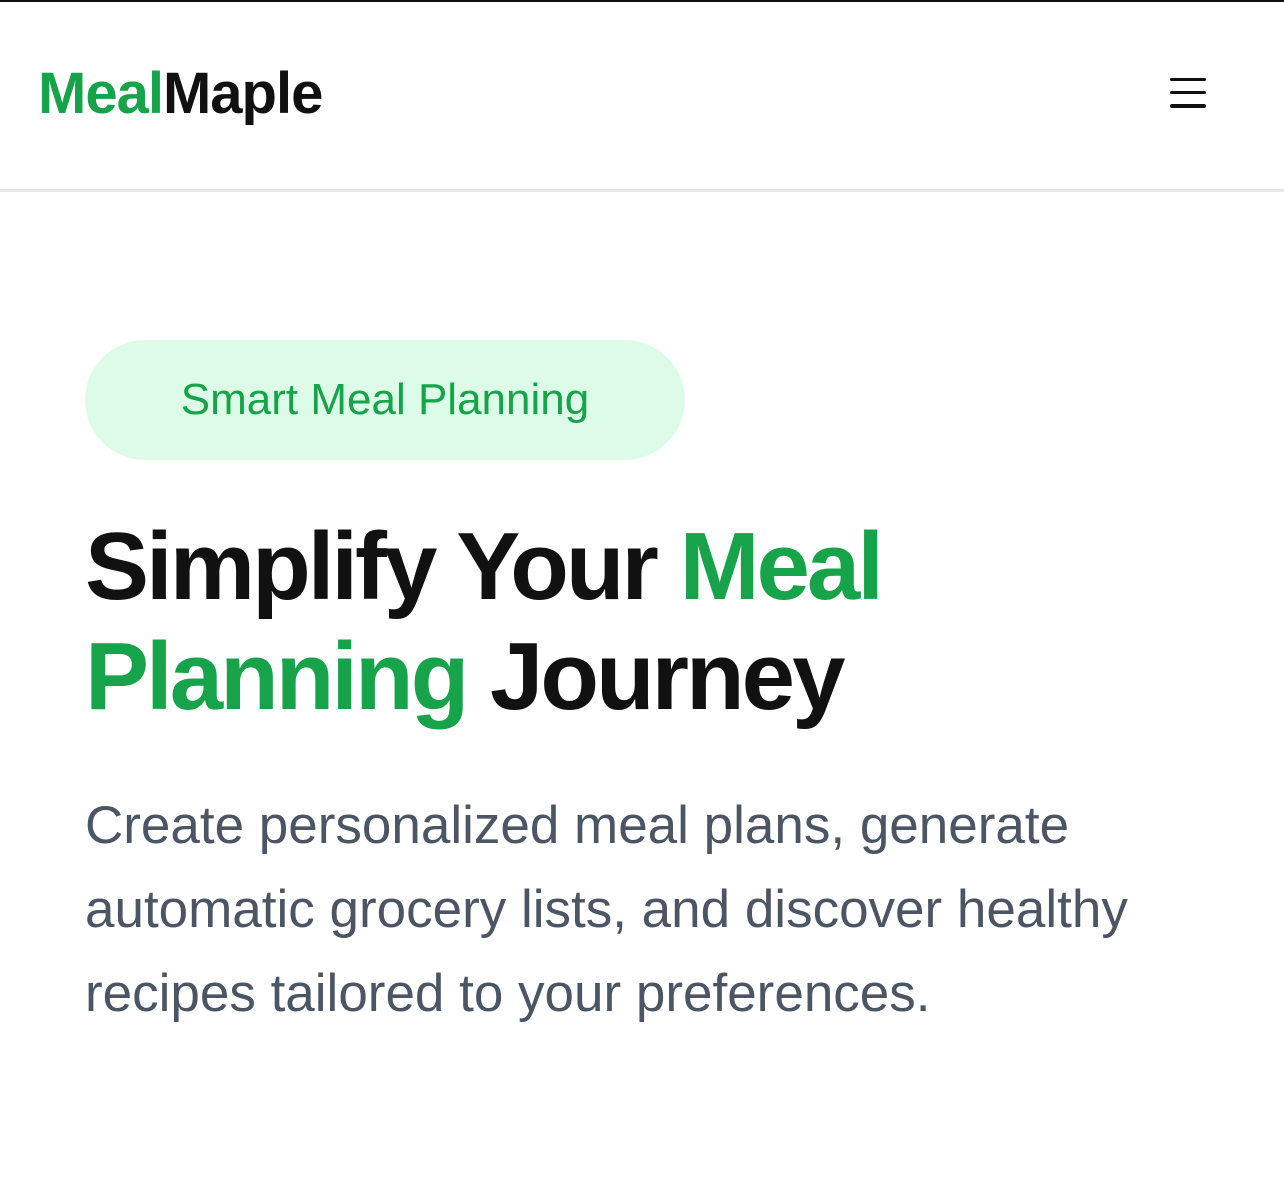  What do you see at coordinates (385, 400) in the screenshot?
I see `feature-badge: Smart Meal Planning` at bounding box center [385, 400].